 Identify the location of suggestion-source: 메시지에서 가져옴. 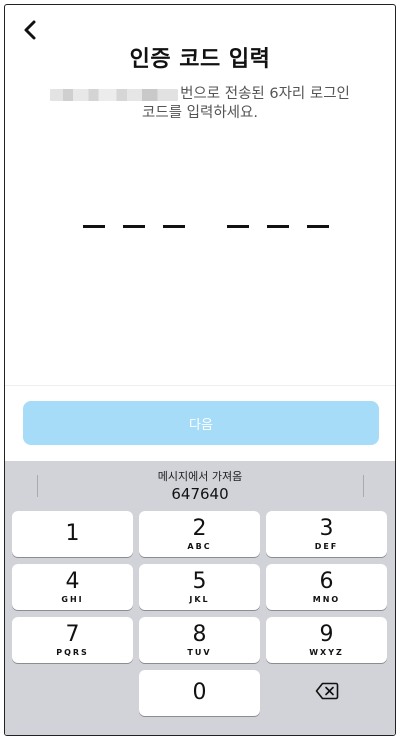
(200, 476).